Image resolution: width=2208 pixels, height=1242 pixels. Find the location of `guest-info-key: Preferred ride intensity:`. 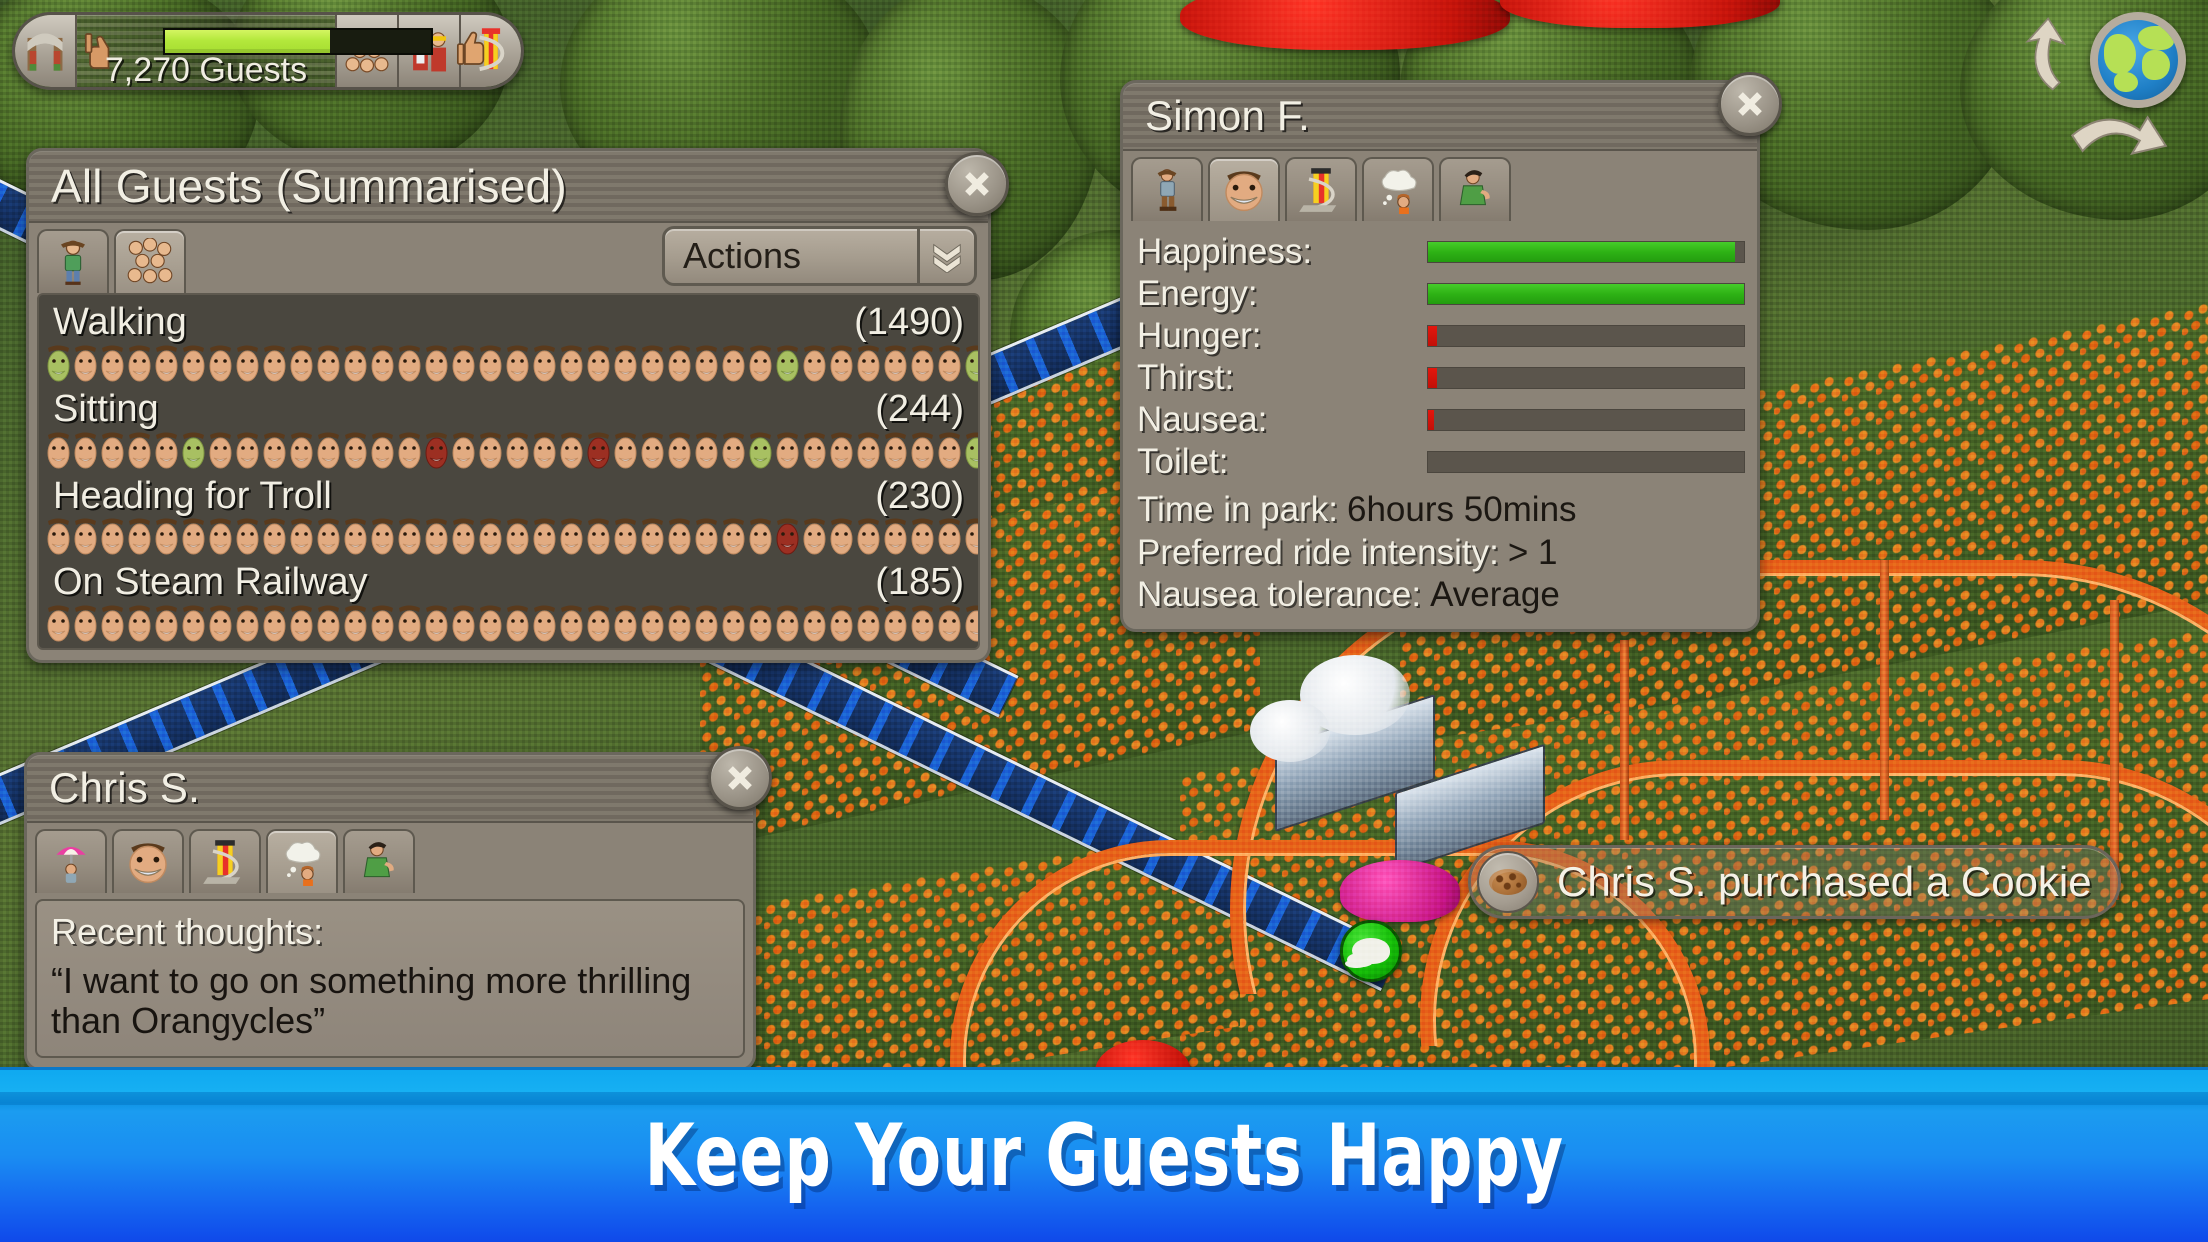

guest-info-key: Preferred ride intensity: is located at coordinates (1318, 552).